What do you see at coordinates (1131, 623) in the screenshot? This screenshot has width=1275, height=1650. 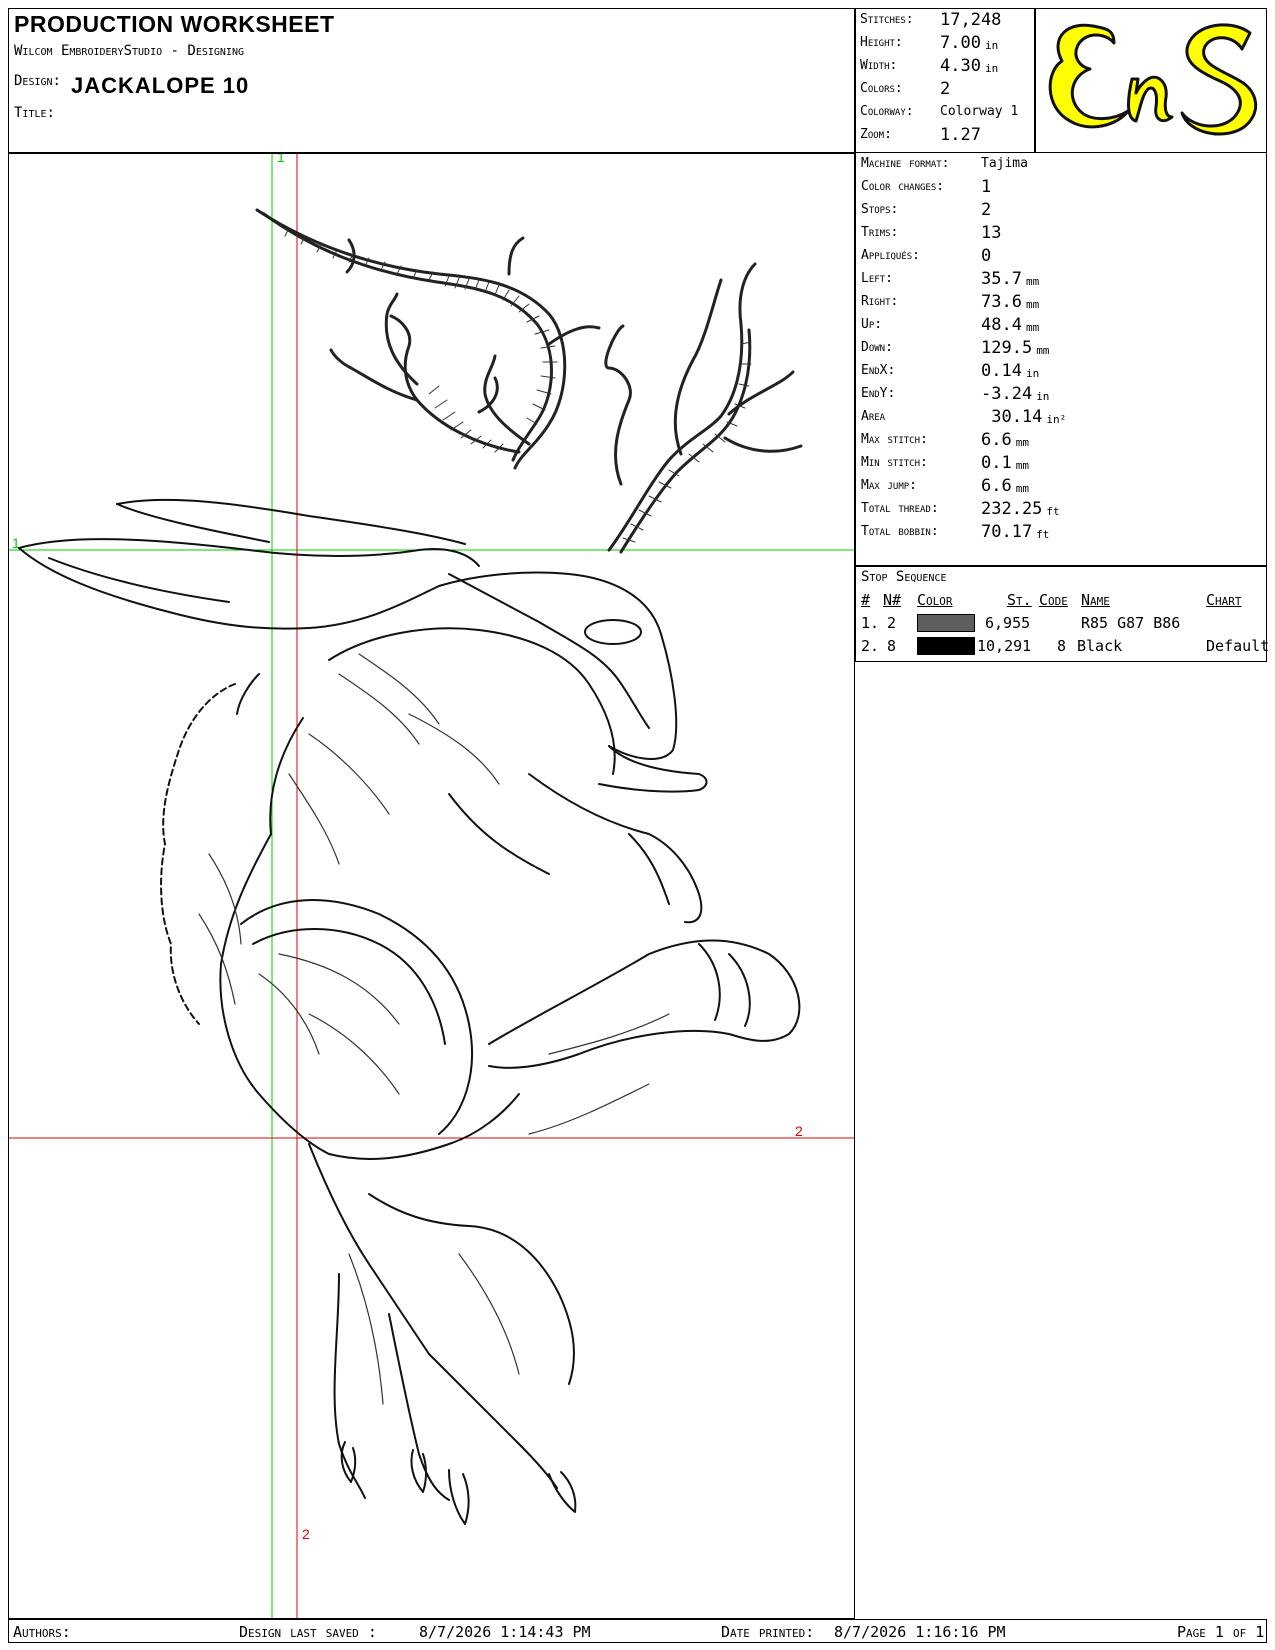 I see `row-name: R85 G87 B86` at bounding box center [1131, 623].